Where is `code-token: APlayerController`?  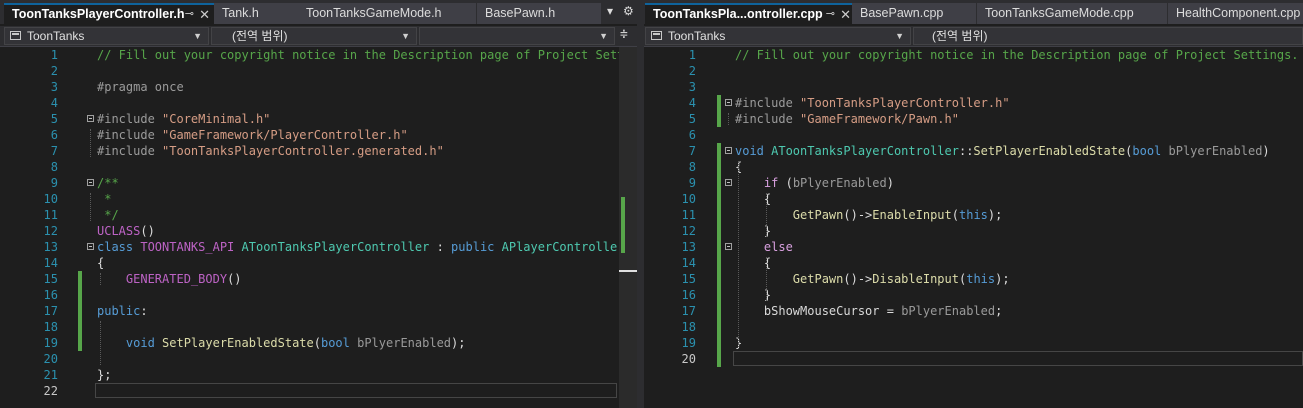
code-token: APlayerController is located at coordinates (563, 247).